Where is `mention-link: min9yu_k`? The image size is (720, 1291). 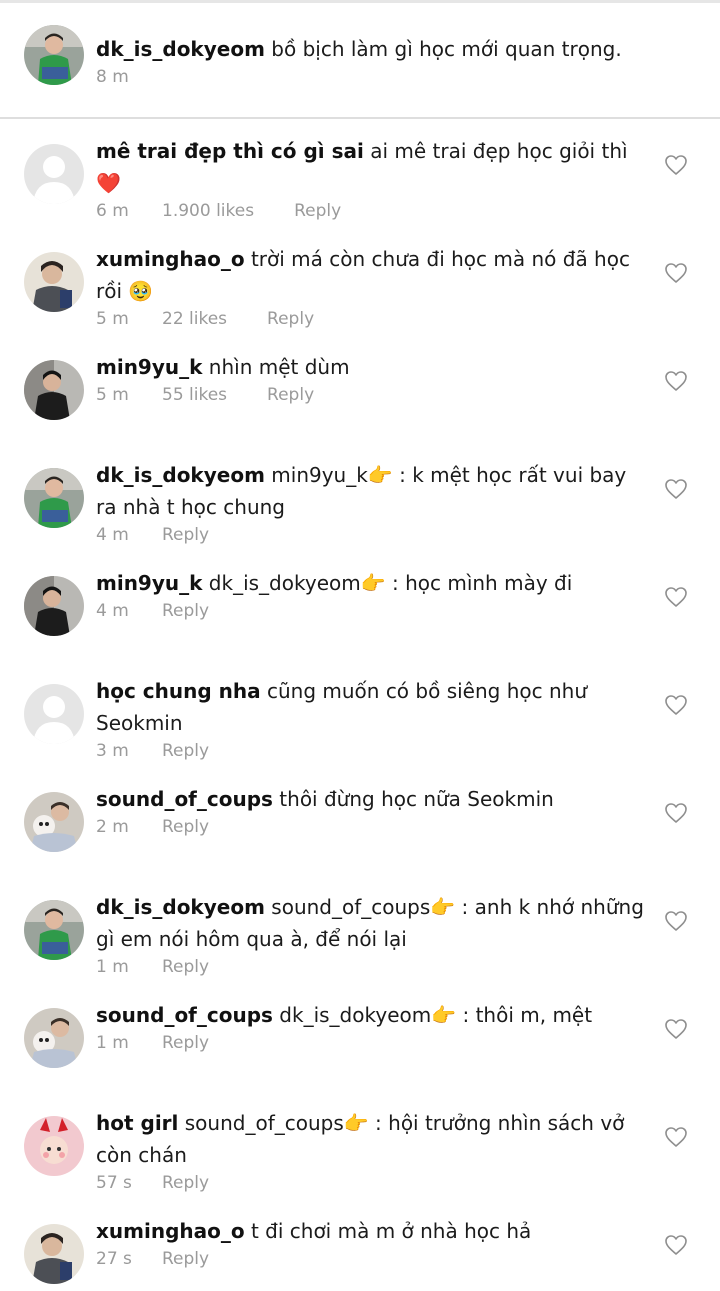 mention-link: min9yu_k is located at coordinates (319, 475).